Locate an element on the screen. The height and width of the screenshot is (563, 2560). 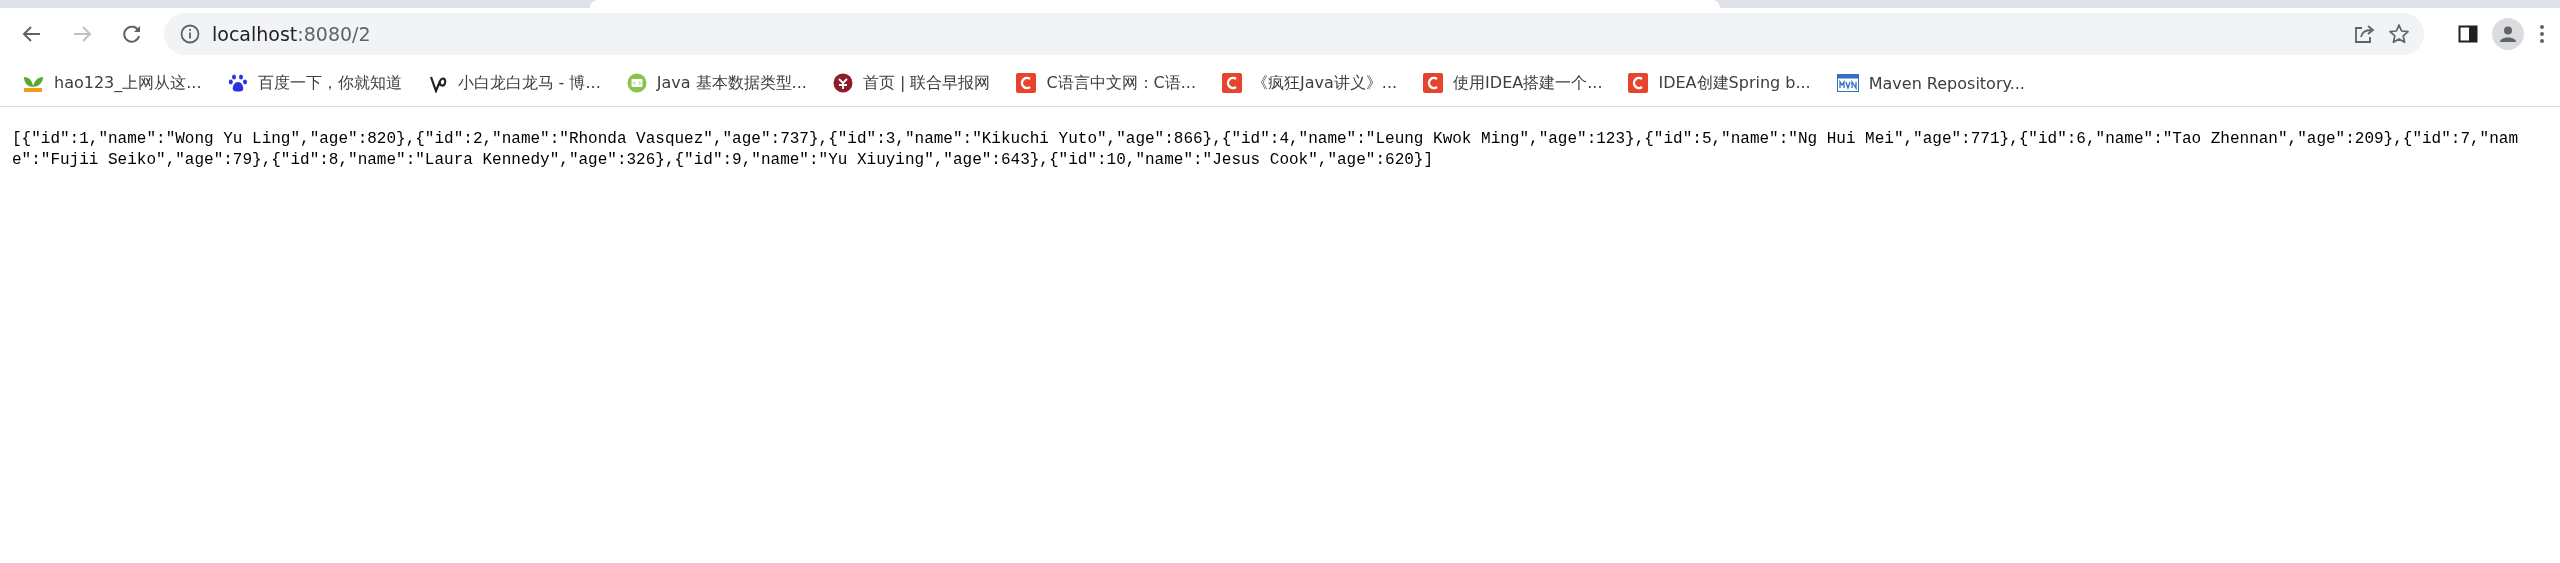
share-icon is located at coordinates (2365, 34).